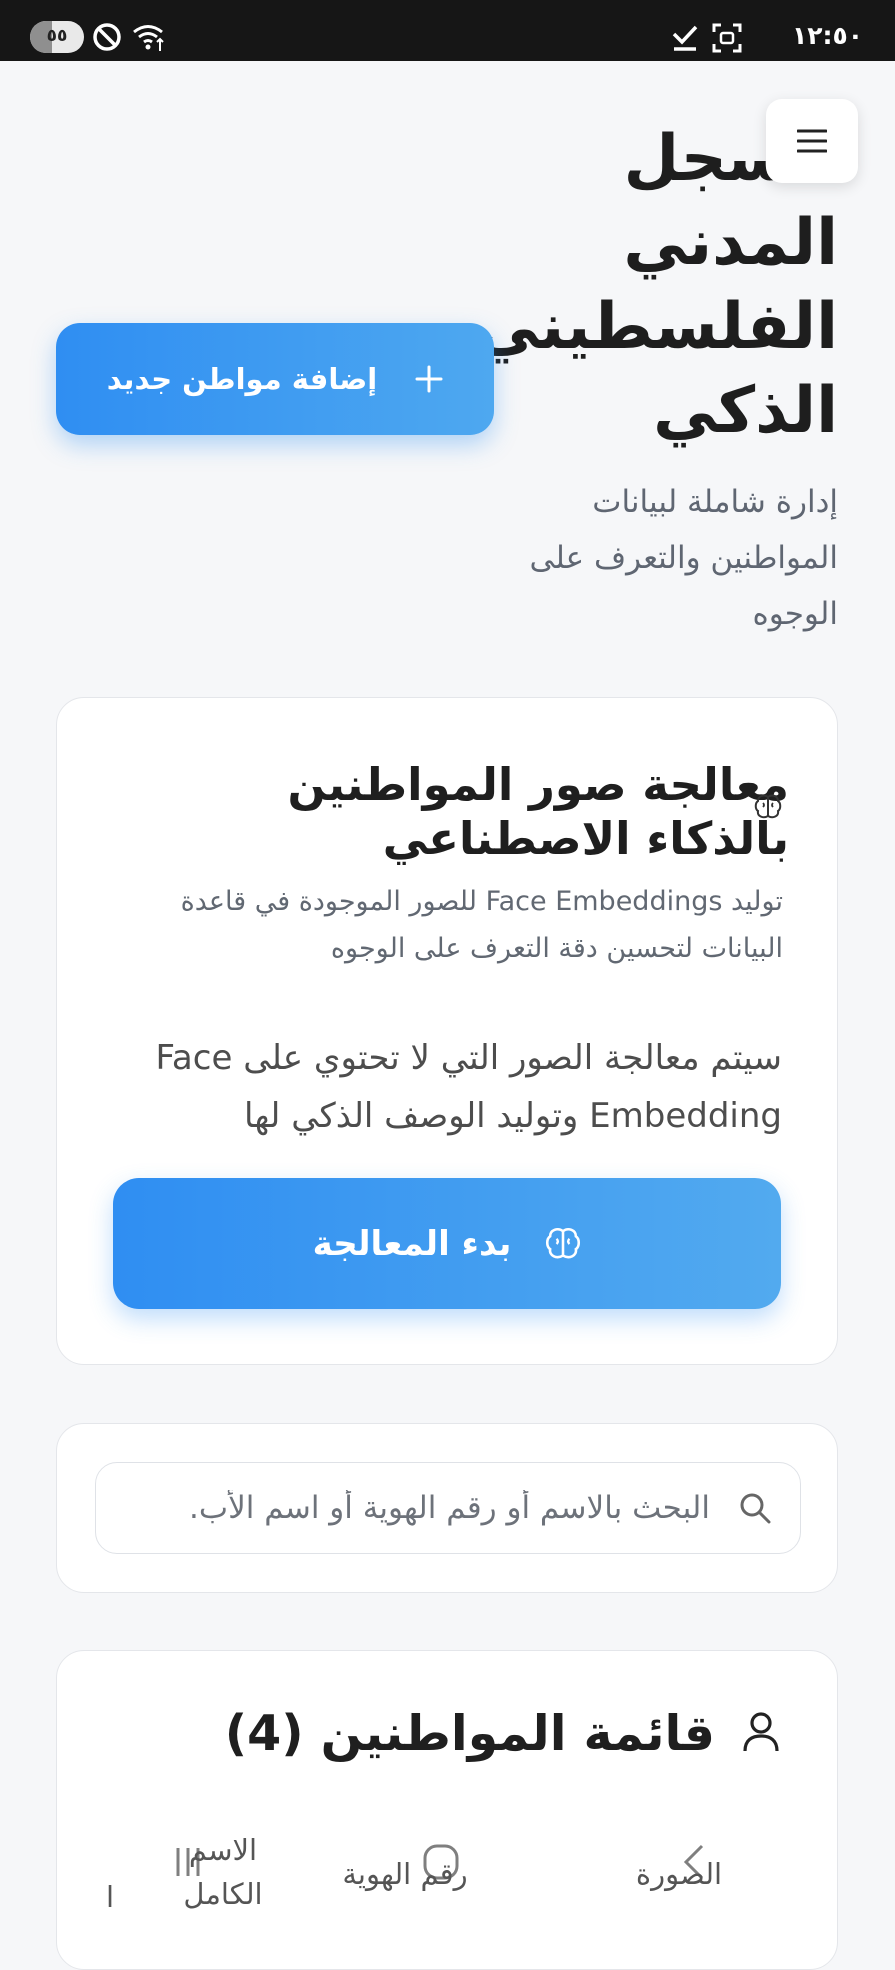  Describe the element at coordinates (447, 1810) in the screenshot. I see `citizens-list-card` at that location.